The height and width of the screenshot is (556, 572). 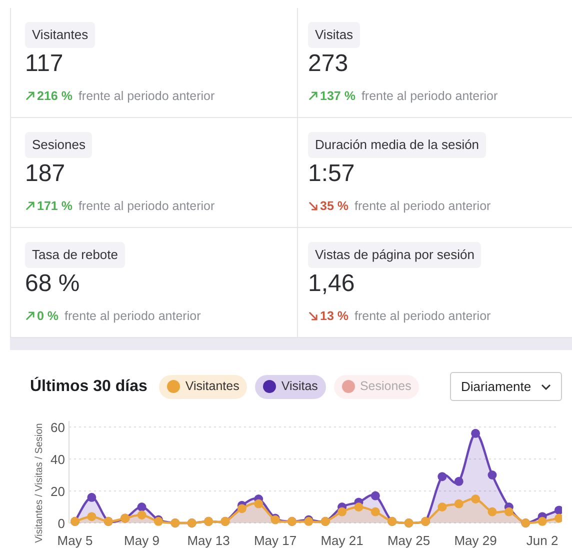 What do you see at coordinates (208, 540) in the screenshot?
I see `x-tick-label: May 13` at bounding box center [208, 540].